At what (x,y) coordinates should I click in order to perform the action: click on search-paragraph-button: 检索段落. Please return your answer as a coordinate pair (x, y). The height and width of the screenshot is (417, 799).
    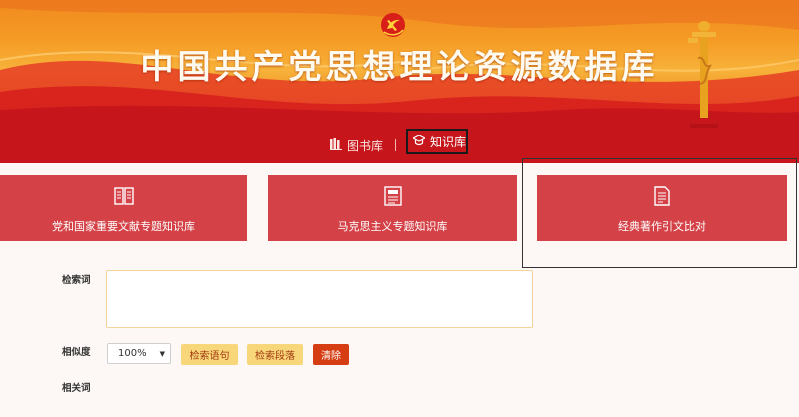
    Looking at the image, I should click on (275, 354).